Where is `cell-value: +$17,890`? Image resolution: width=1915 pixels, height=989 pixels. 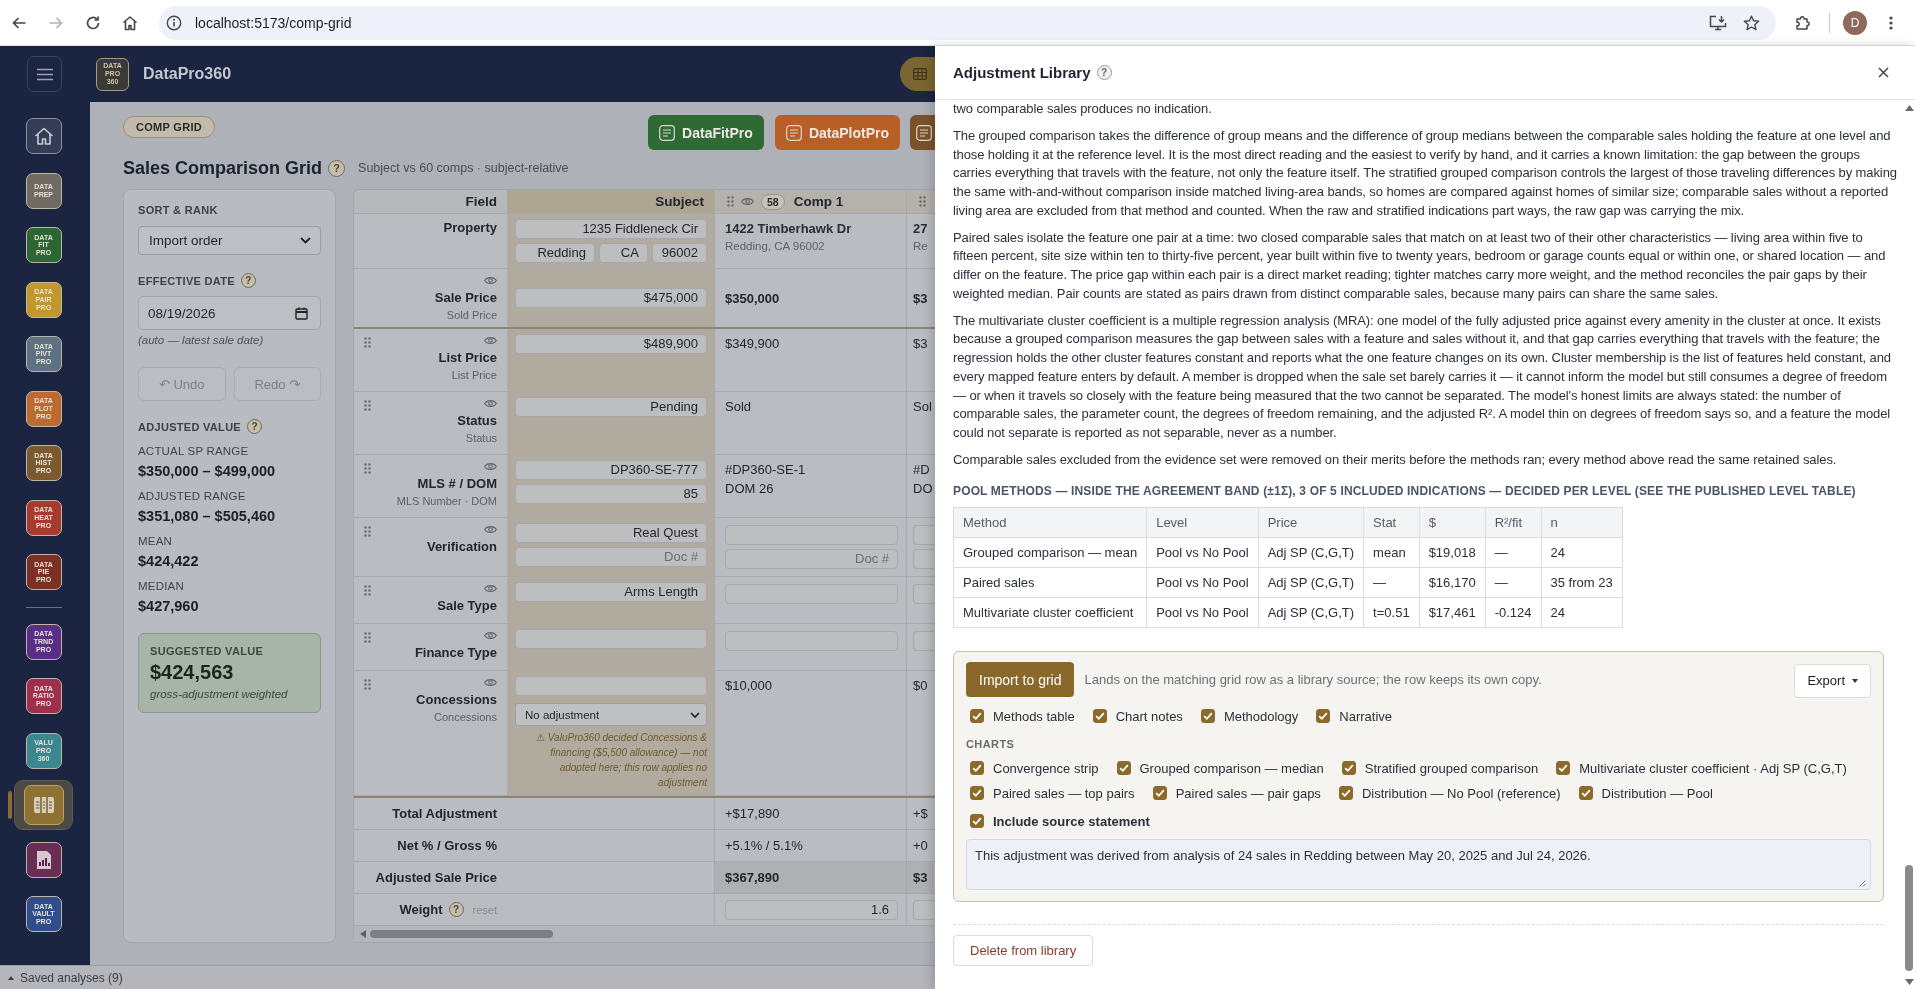 cell-value: +$17,890 is located at coordinates (810, 813).